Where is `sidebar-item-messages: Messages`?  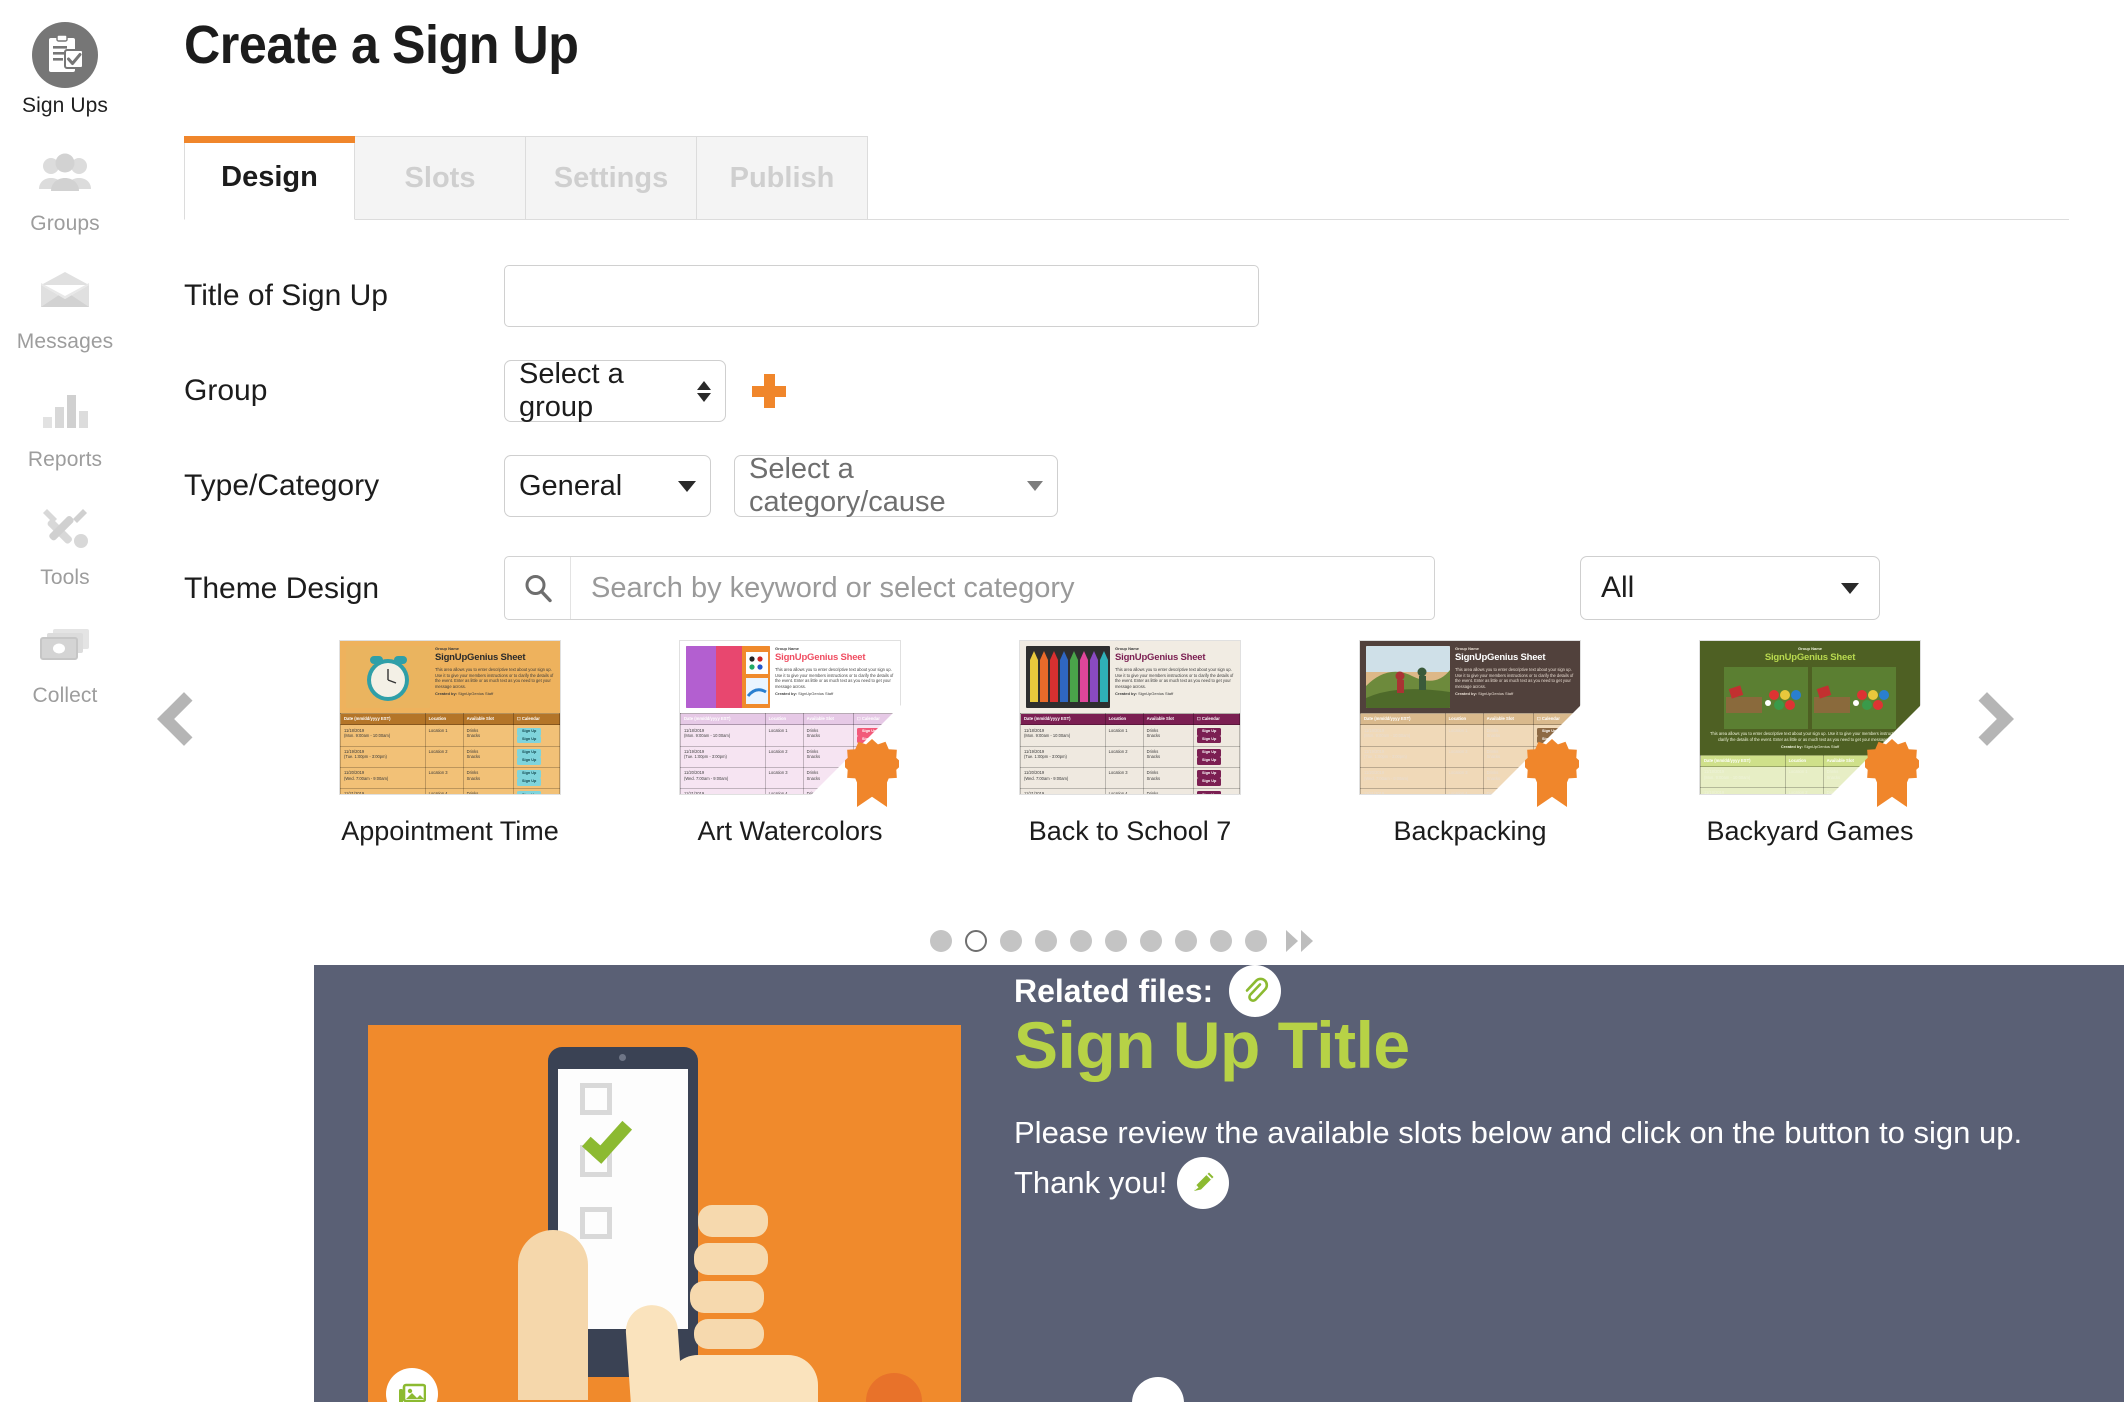 sidebar-item-messages: Messages is located at coordinates (65, 306).